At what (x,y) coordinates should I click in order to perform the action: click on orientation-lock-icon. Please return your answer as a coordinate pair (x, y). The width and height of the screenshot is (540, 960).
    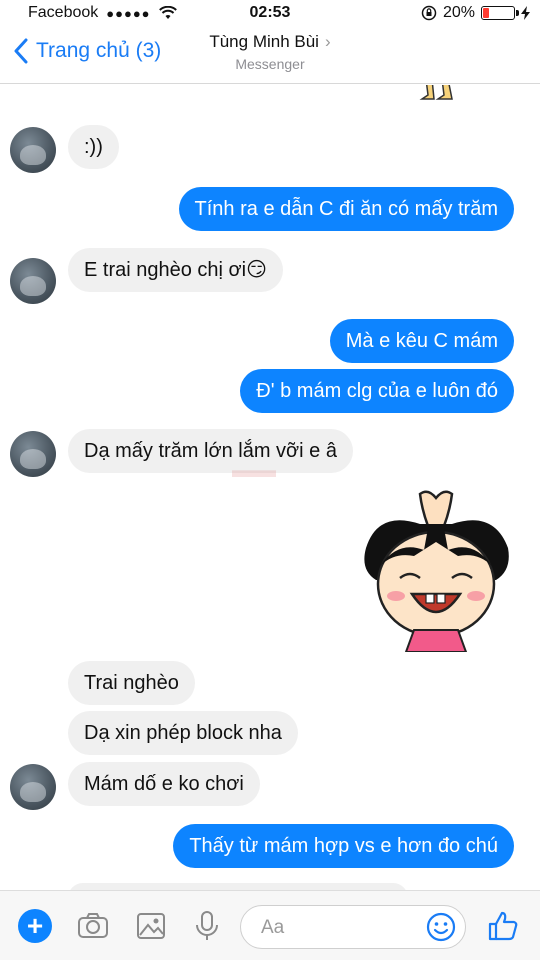
    Looking at the image, I should click on (429, 13).